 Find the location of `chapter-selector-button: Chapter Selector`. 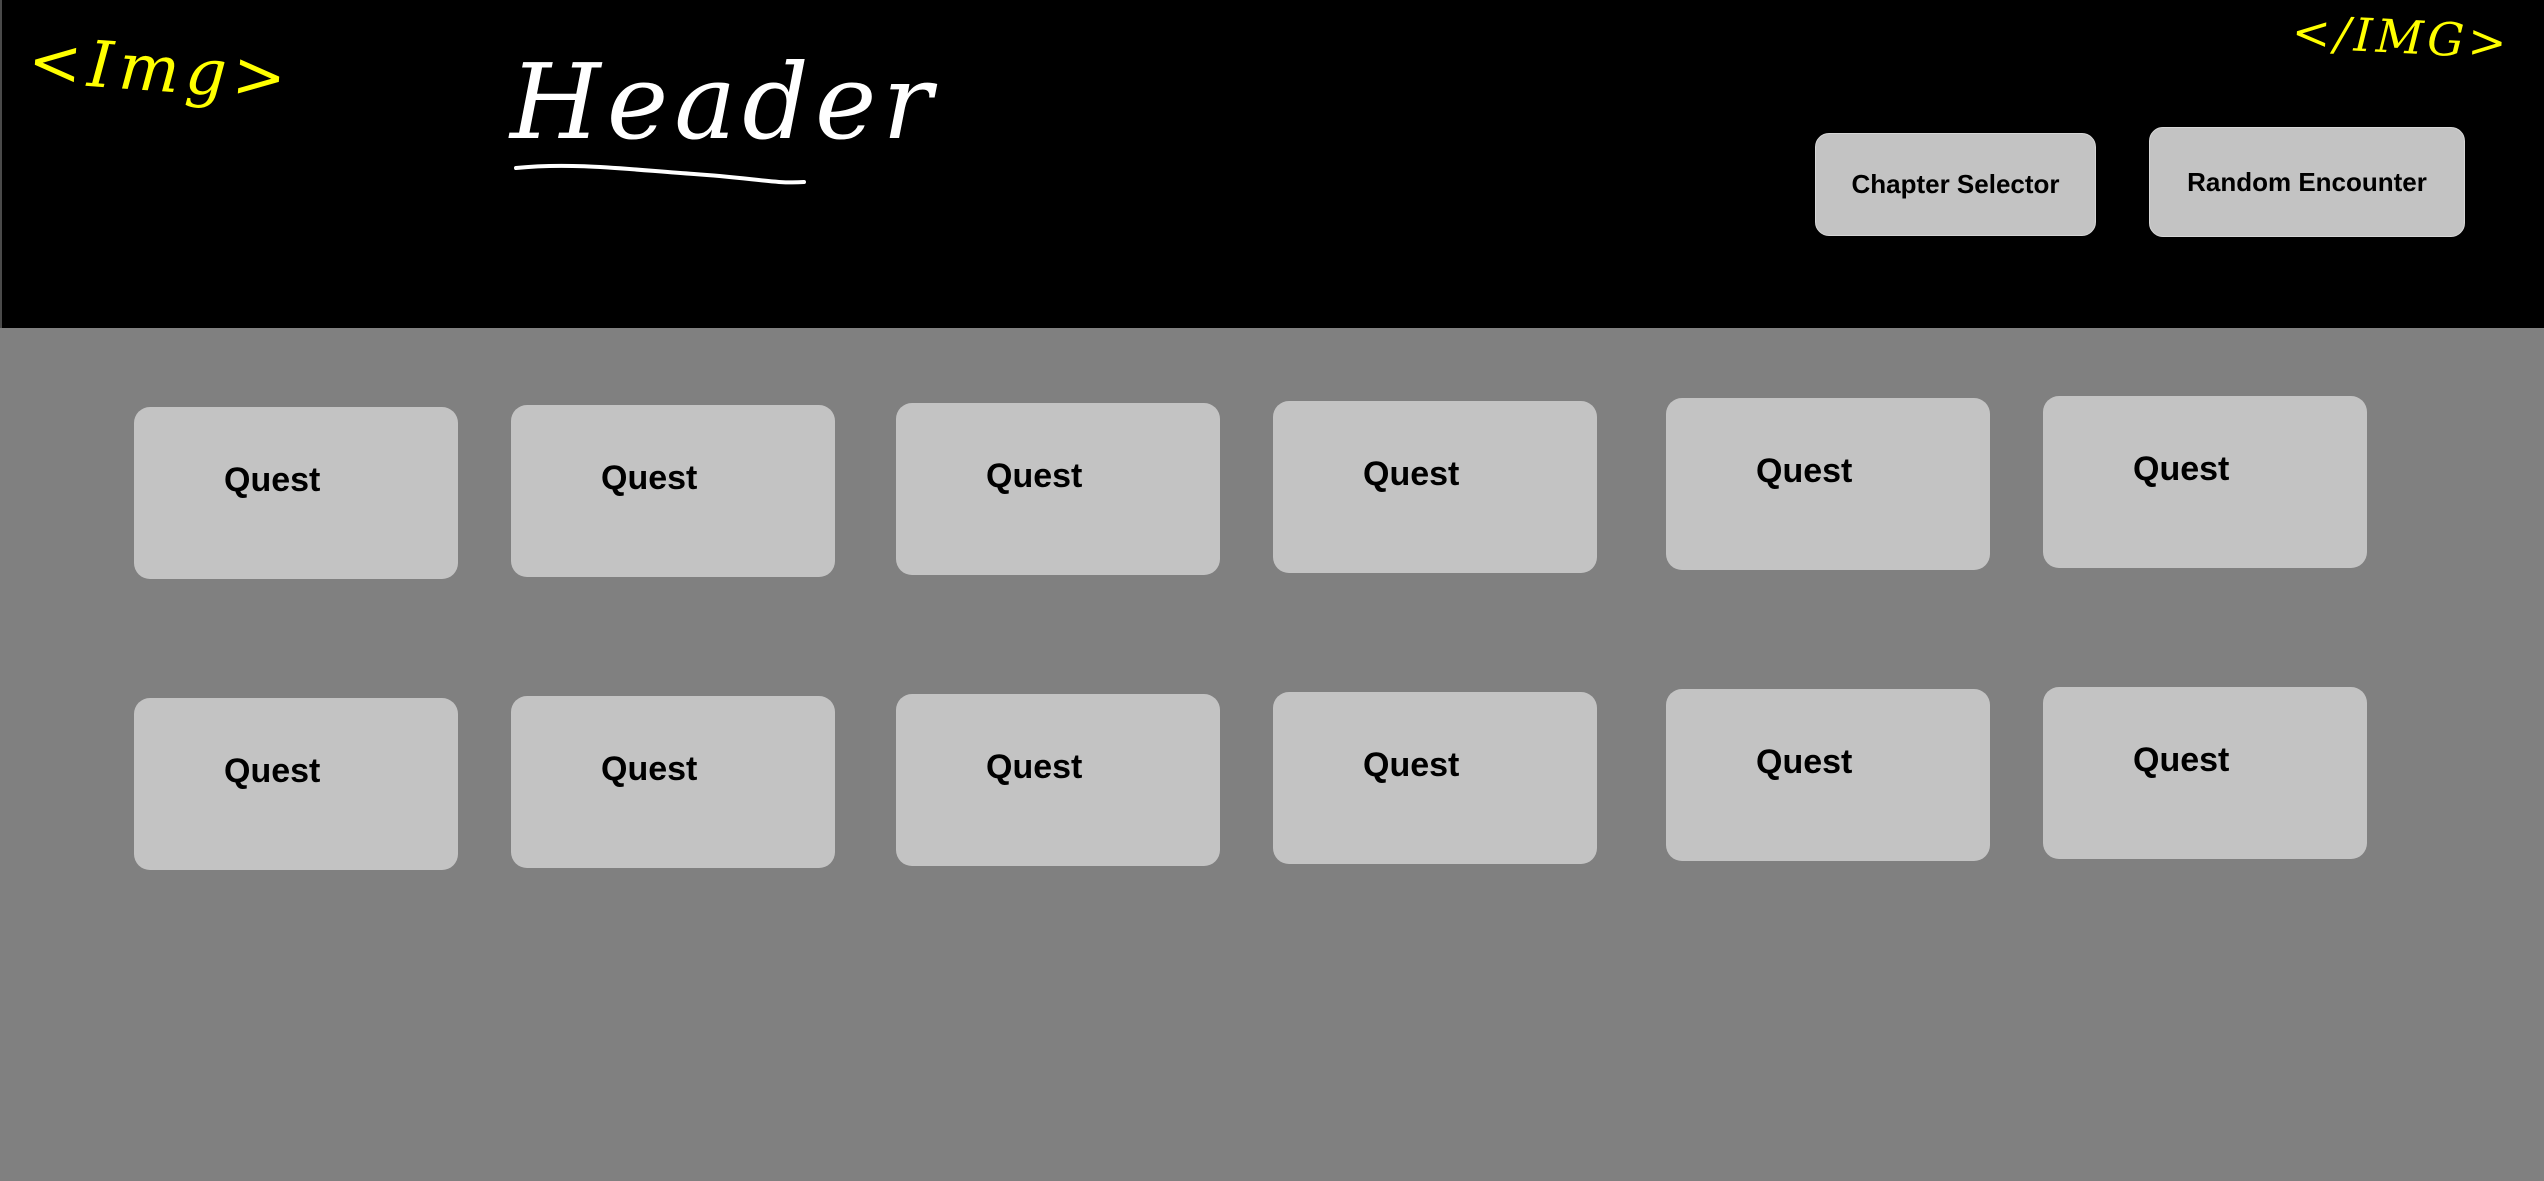

chapter-selector-button: Chapter Selector is located at coordinates (1955, 184).